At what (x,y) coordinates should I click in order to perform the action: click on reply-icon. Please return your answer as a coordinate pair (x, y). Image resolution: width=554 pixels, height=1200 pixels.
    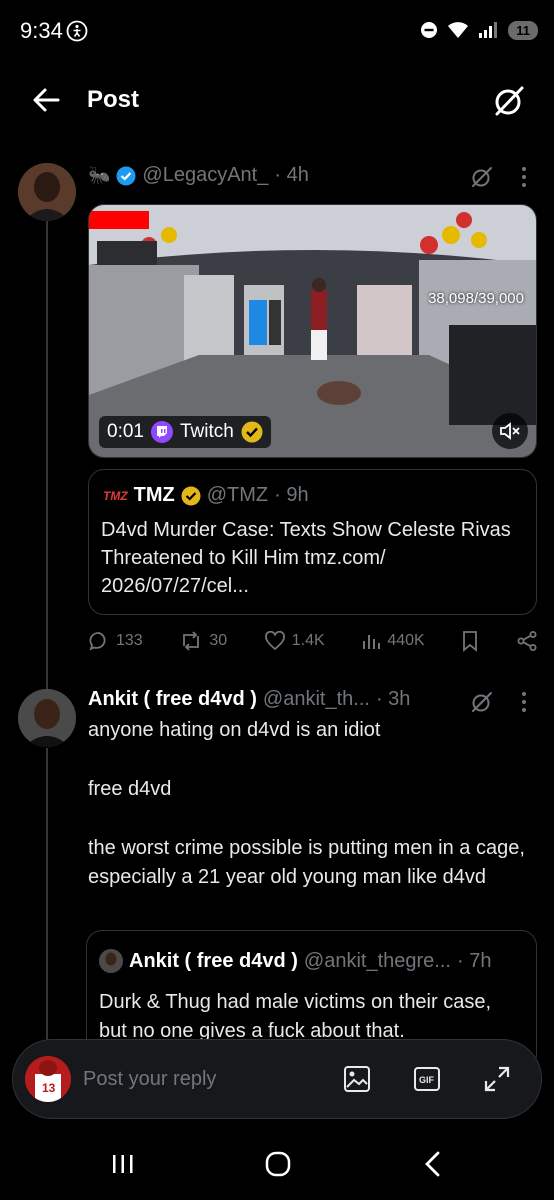
    Looking at the image, I should click on (97, 641).